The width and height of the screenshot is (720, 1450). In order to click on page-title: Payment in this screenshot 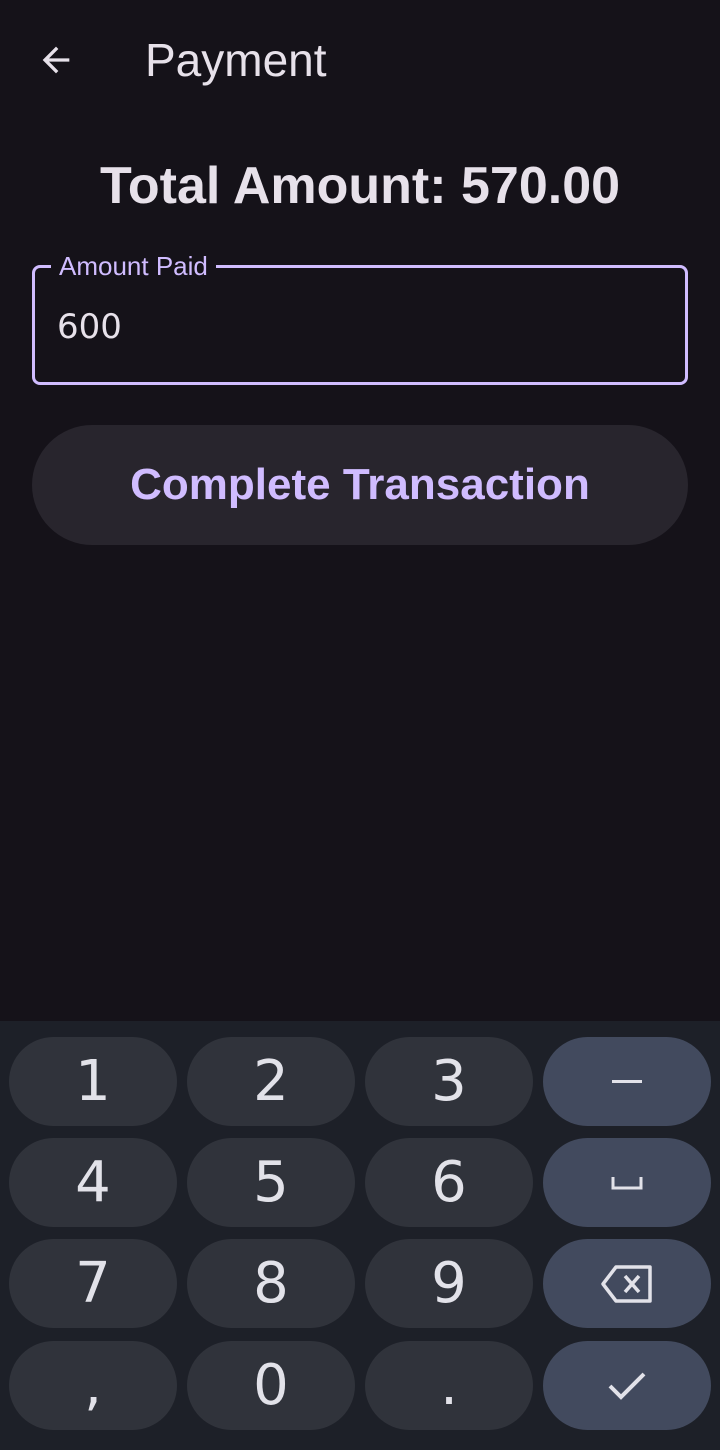, I will do `click(236, 60)`.